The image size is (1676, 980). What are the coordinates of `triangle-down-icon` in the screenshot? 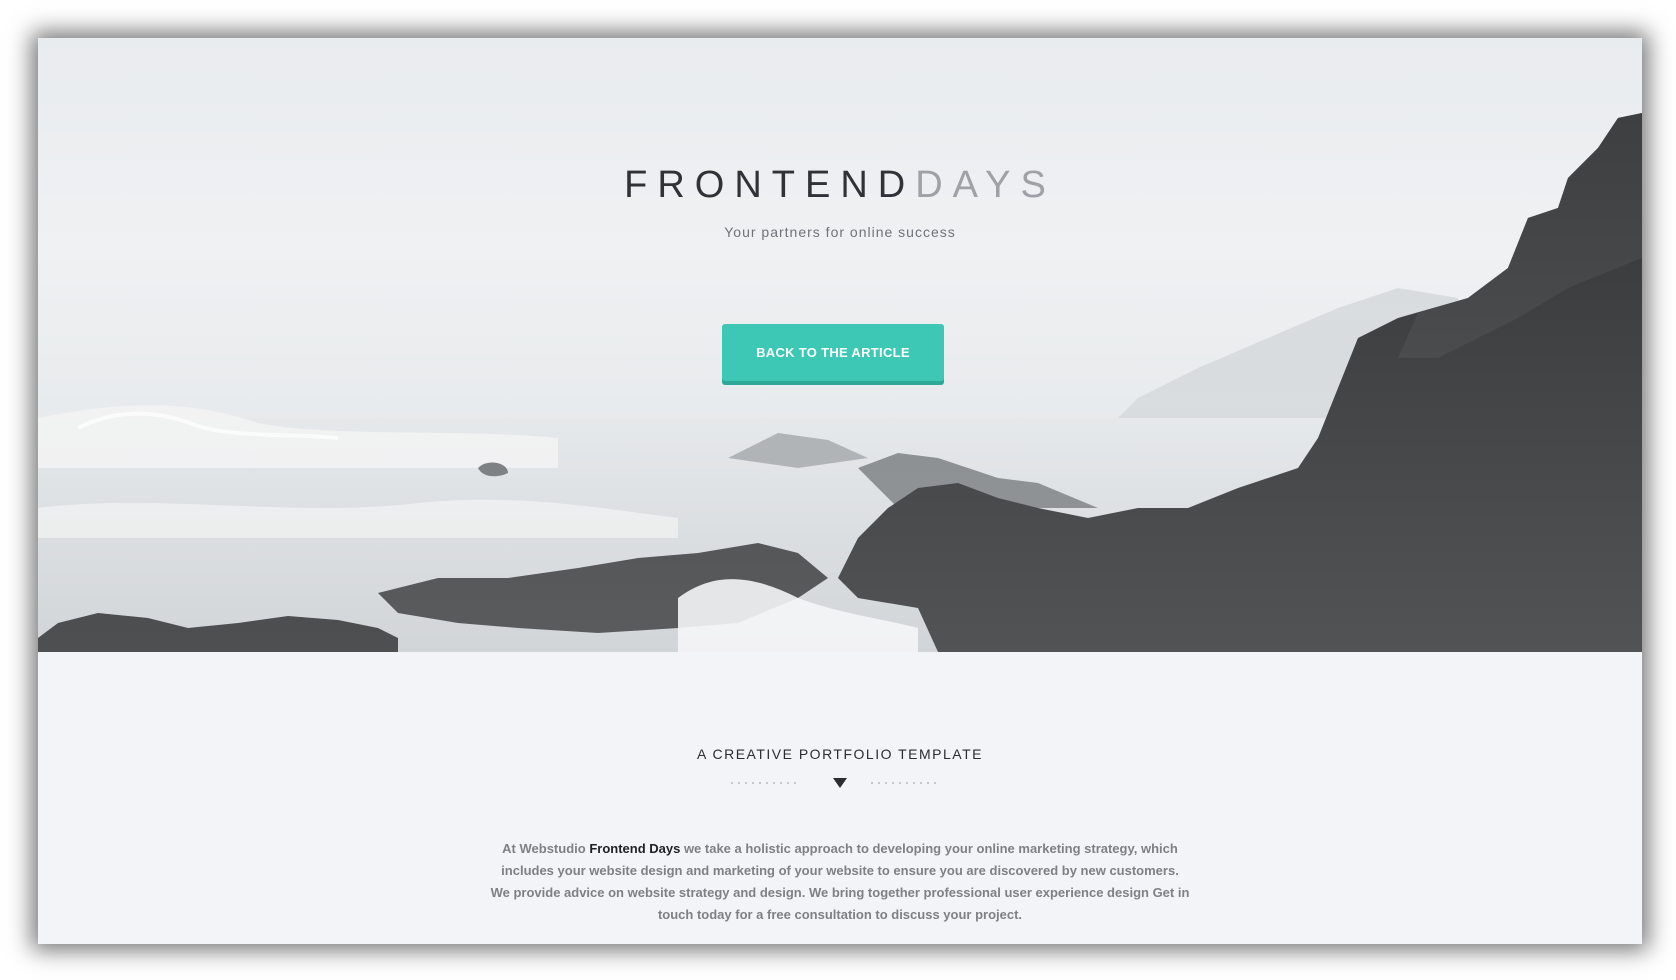 It's located at (840, 783).